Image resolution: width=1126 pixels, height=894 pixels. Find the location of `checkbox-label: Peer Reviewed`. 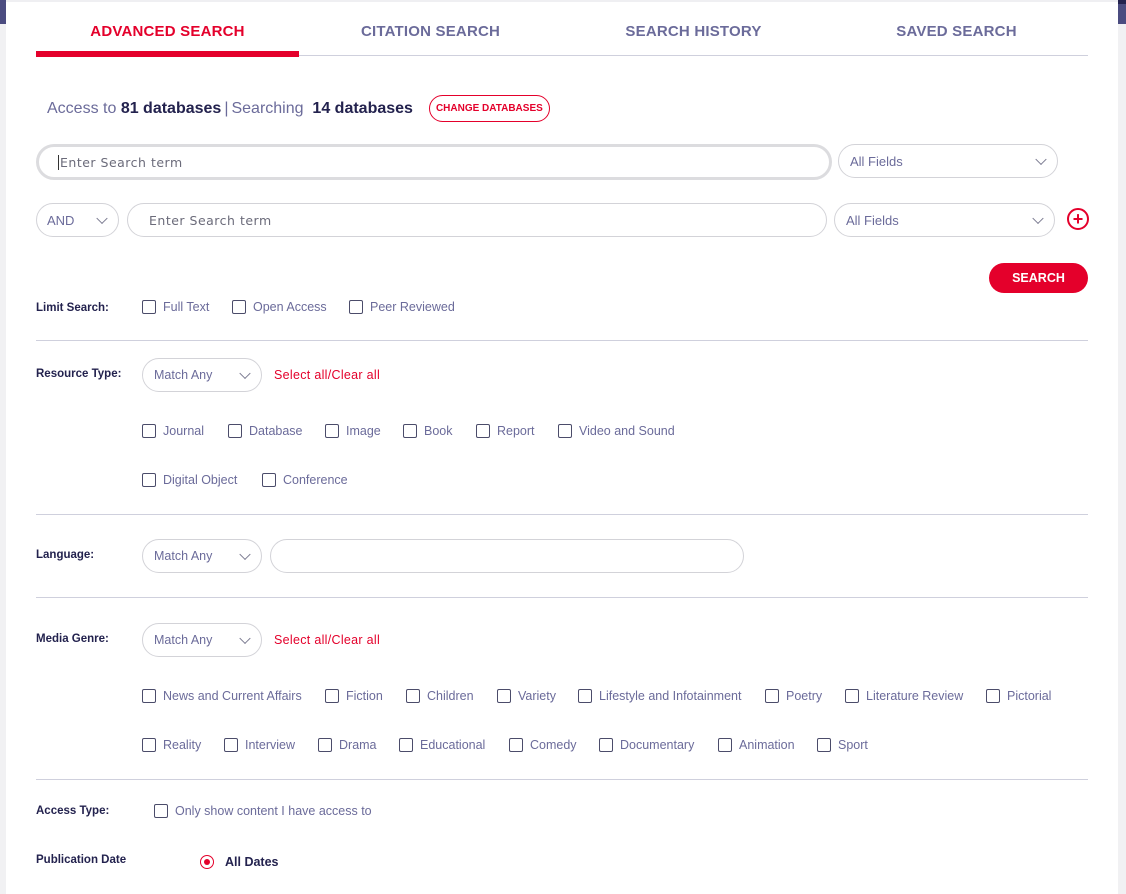

checkbox-label: Peer Reviewed is located at coordinates (412, 307).